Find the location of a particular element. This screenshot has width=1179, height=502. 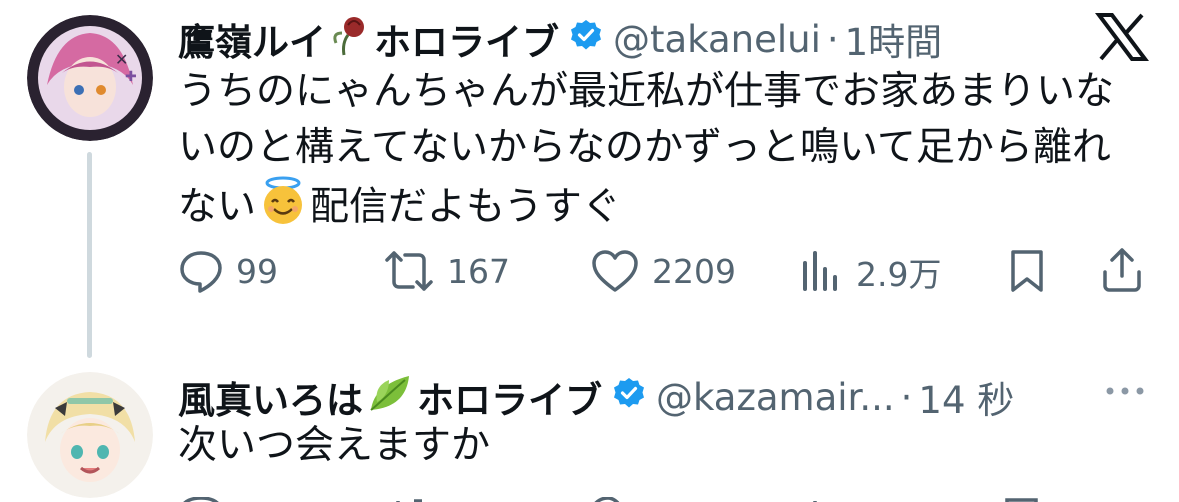

tweet-text-segment: ない is located at coordinates (217, 207).